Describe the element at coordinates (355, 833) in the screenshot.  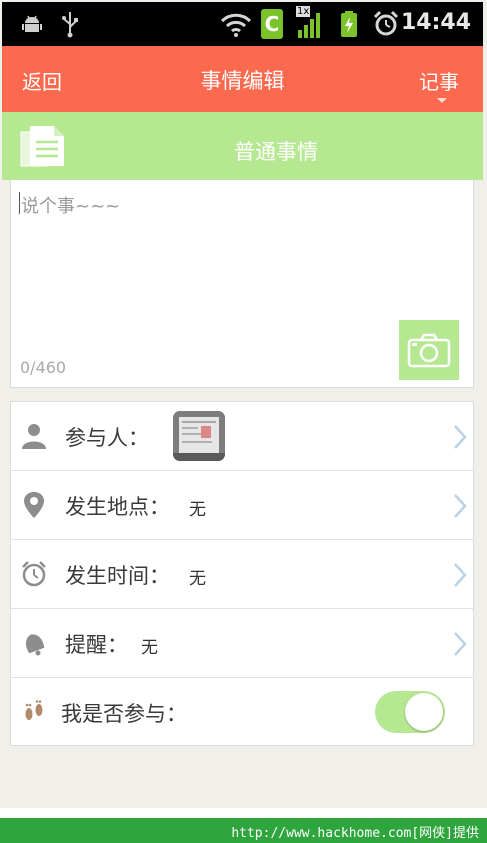
I see `watermark-text: http://www.hackhome.com[网侠]提供` at that location.